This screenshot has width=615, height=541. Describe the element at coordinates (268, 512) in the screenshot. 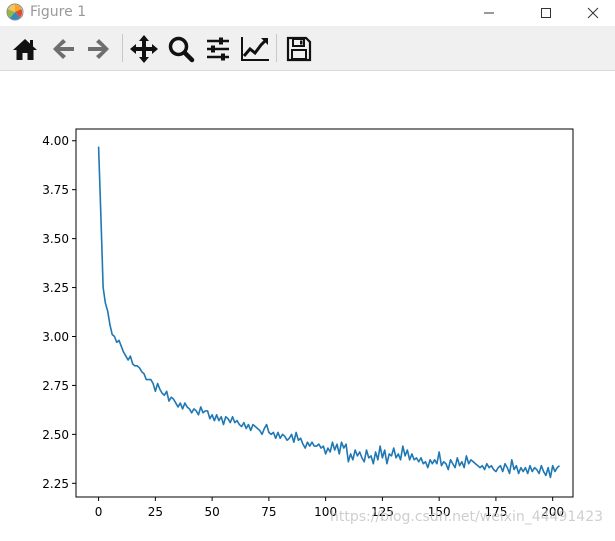

I see `x-tick-label: 75` at that location.